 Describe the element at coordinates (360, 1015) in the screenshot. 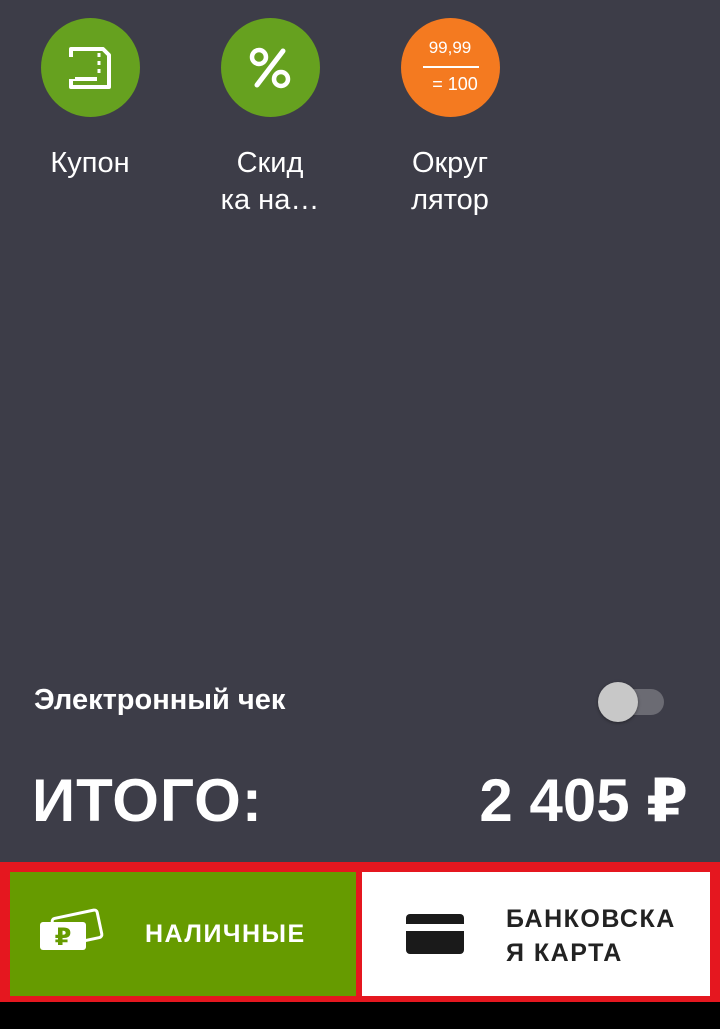

I see `system-navigation-bar` at that location.